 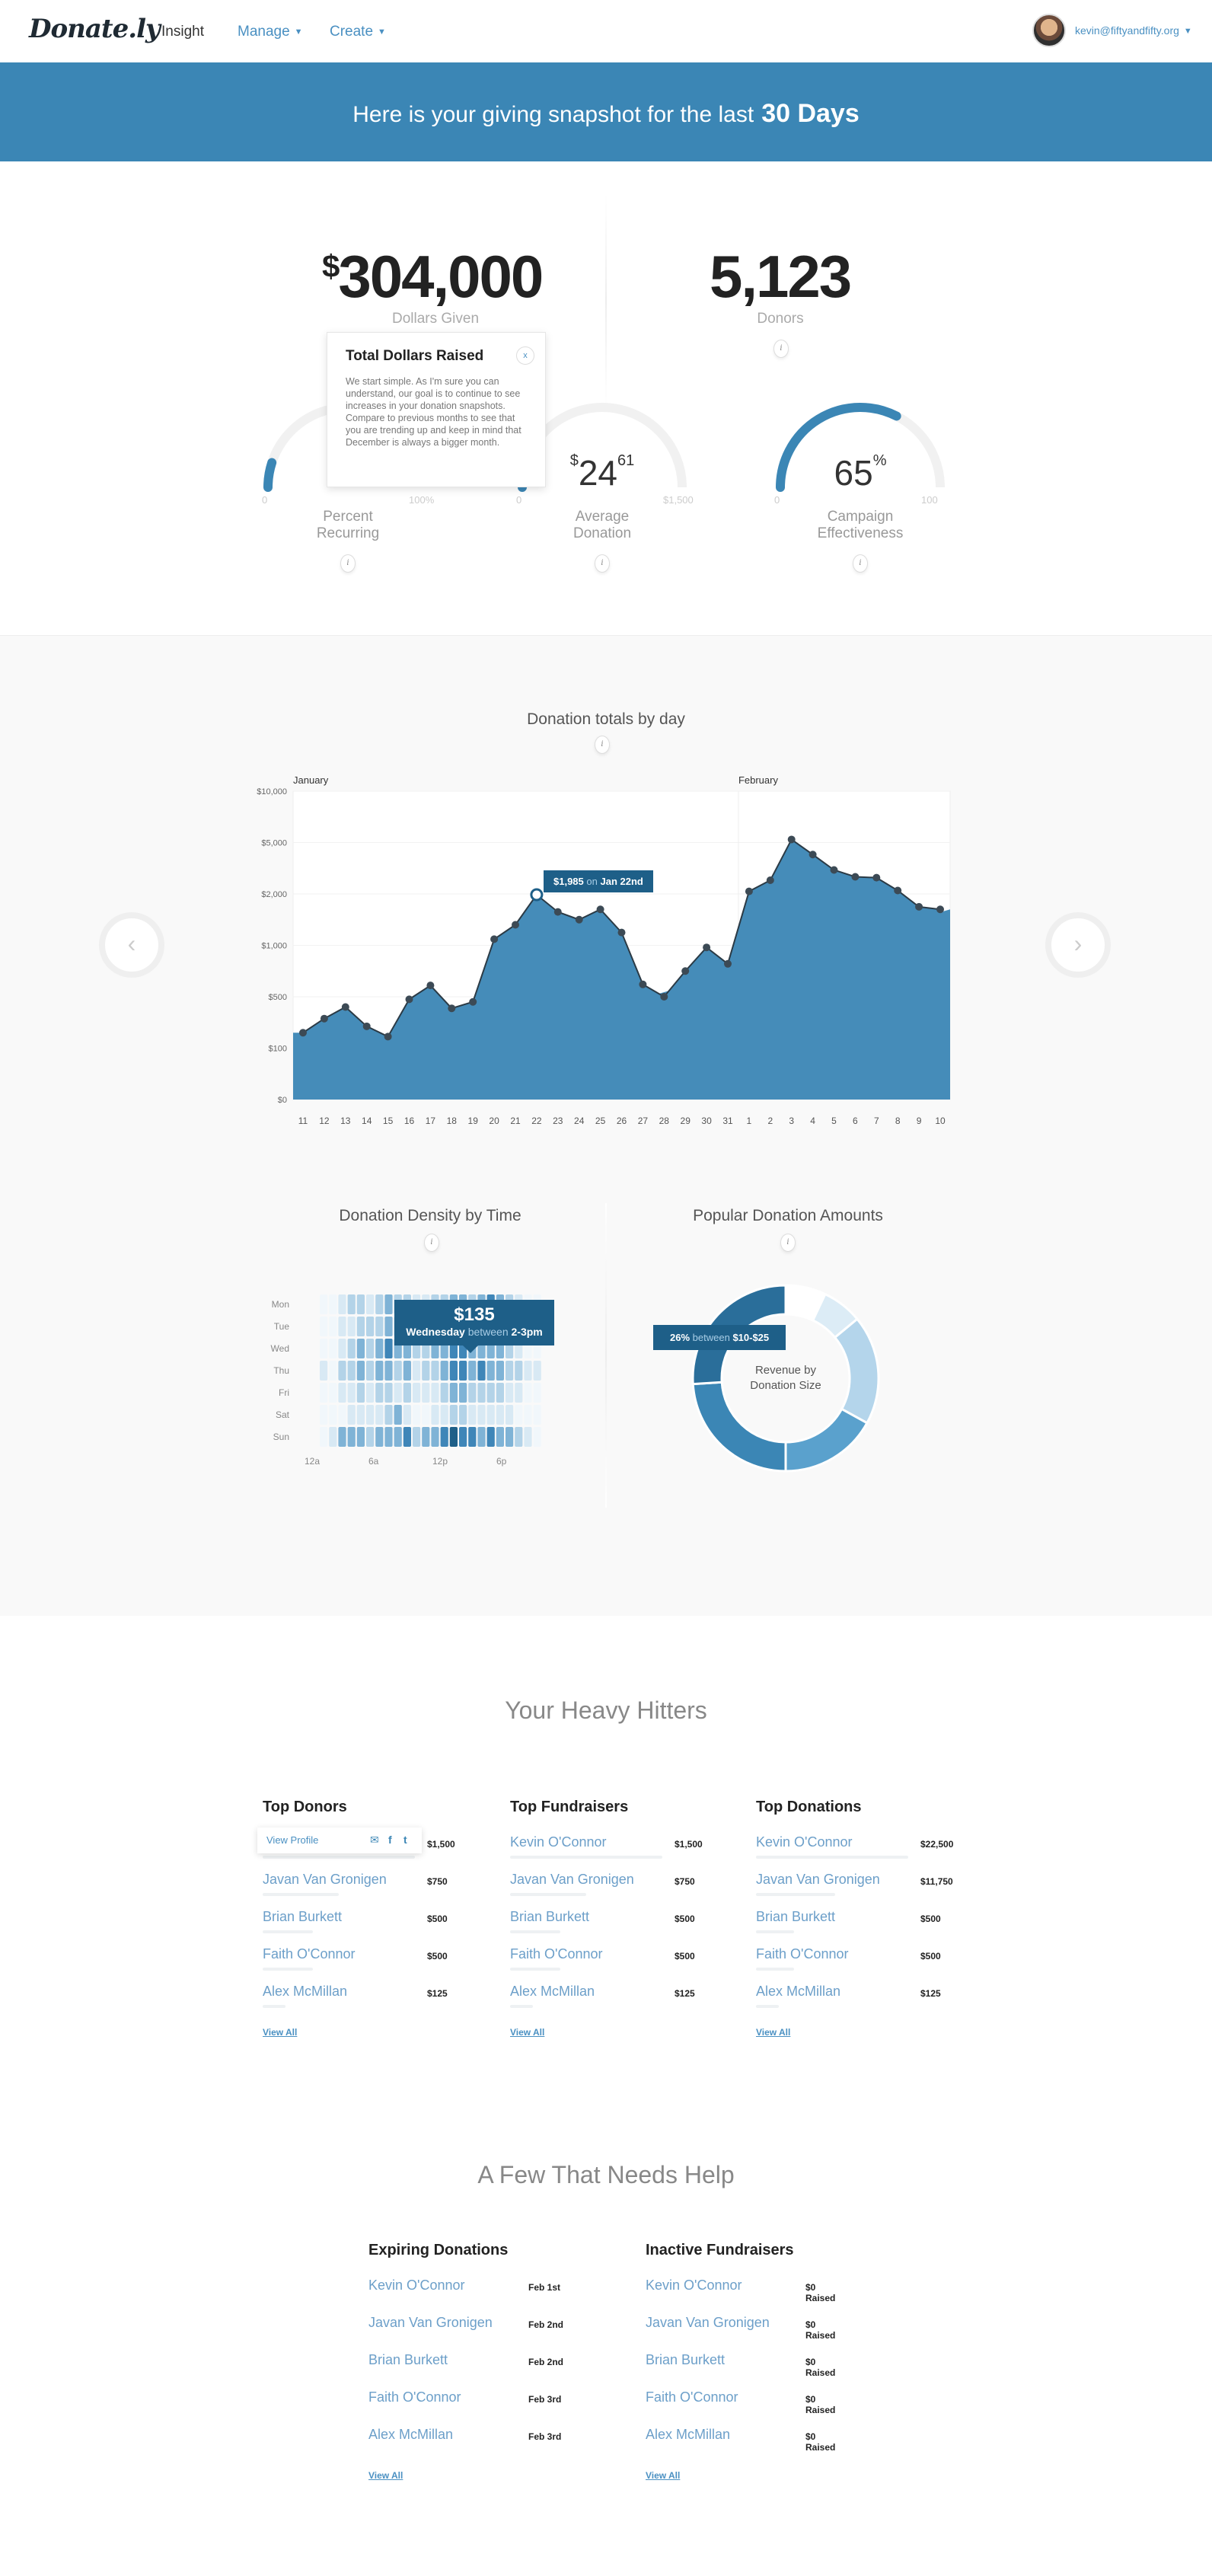 I want to click on tooltip-amount: $1,985, so click(x=568, y=881).